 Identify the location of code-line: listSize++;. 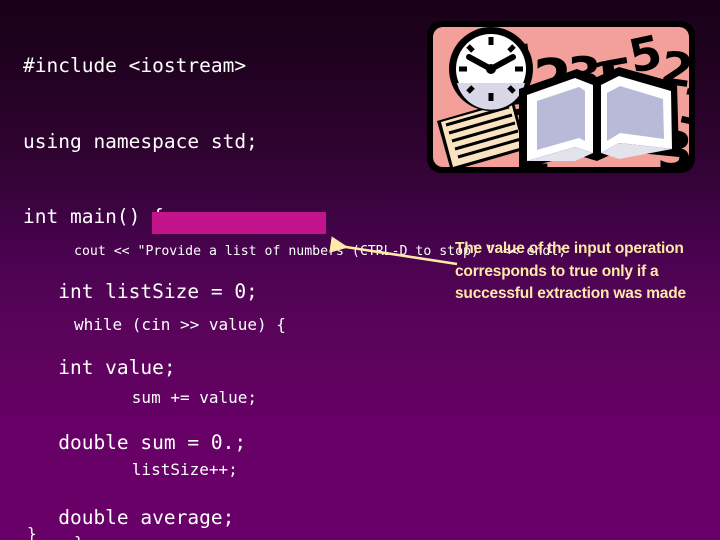
(156, 470).